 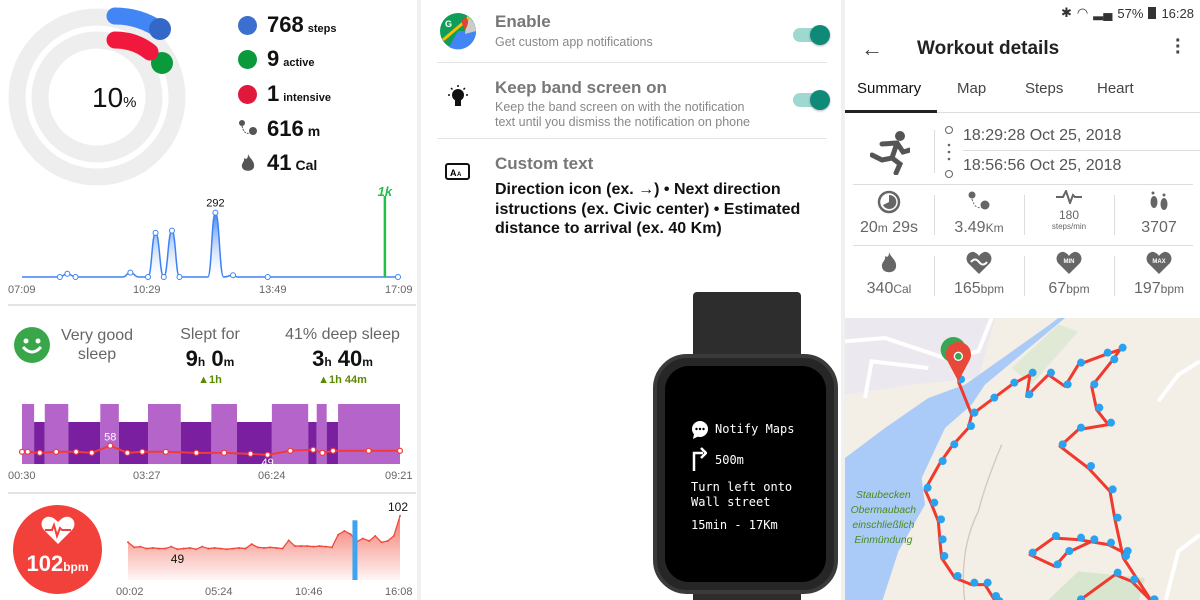 I want to click on x-tick: 00:30, so click(x=22, y=476).